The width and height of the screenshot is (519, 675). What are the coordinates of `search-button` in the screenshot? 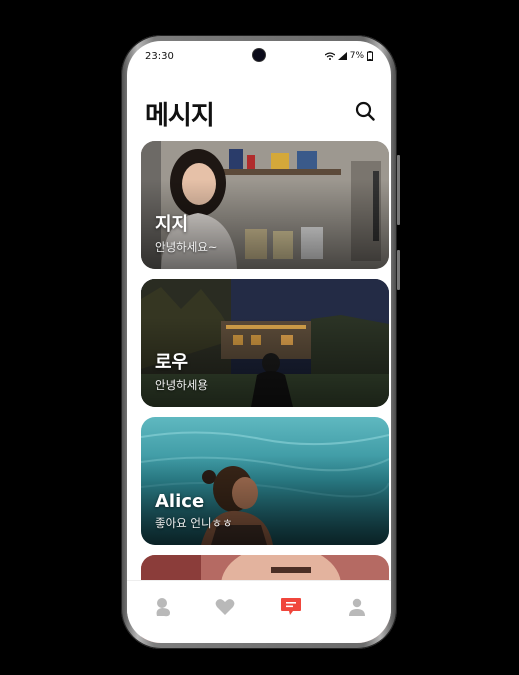 It's located at (365, 111).